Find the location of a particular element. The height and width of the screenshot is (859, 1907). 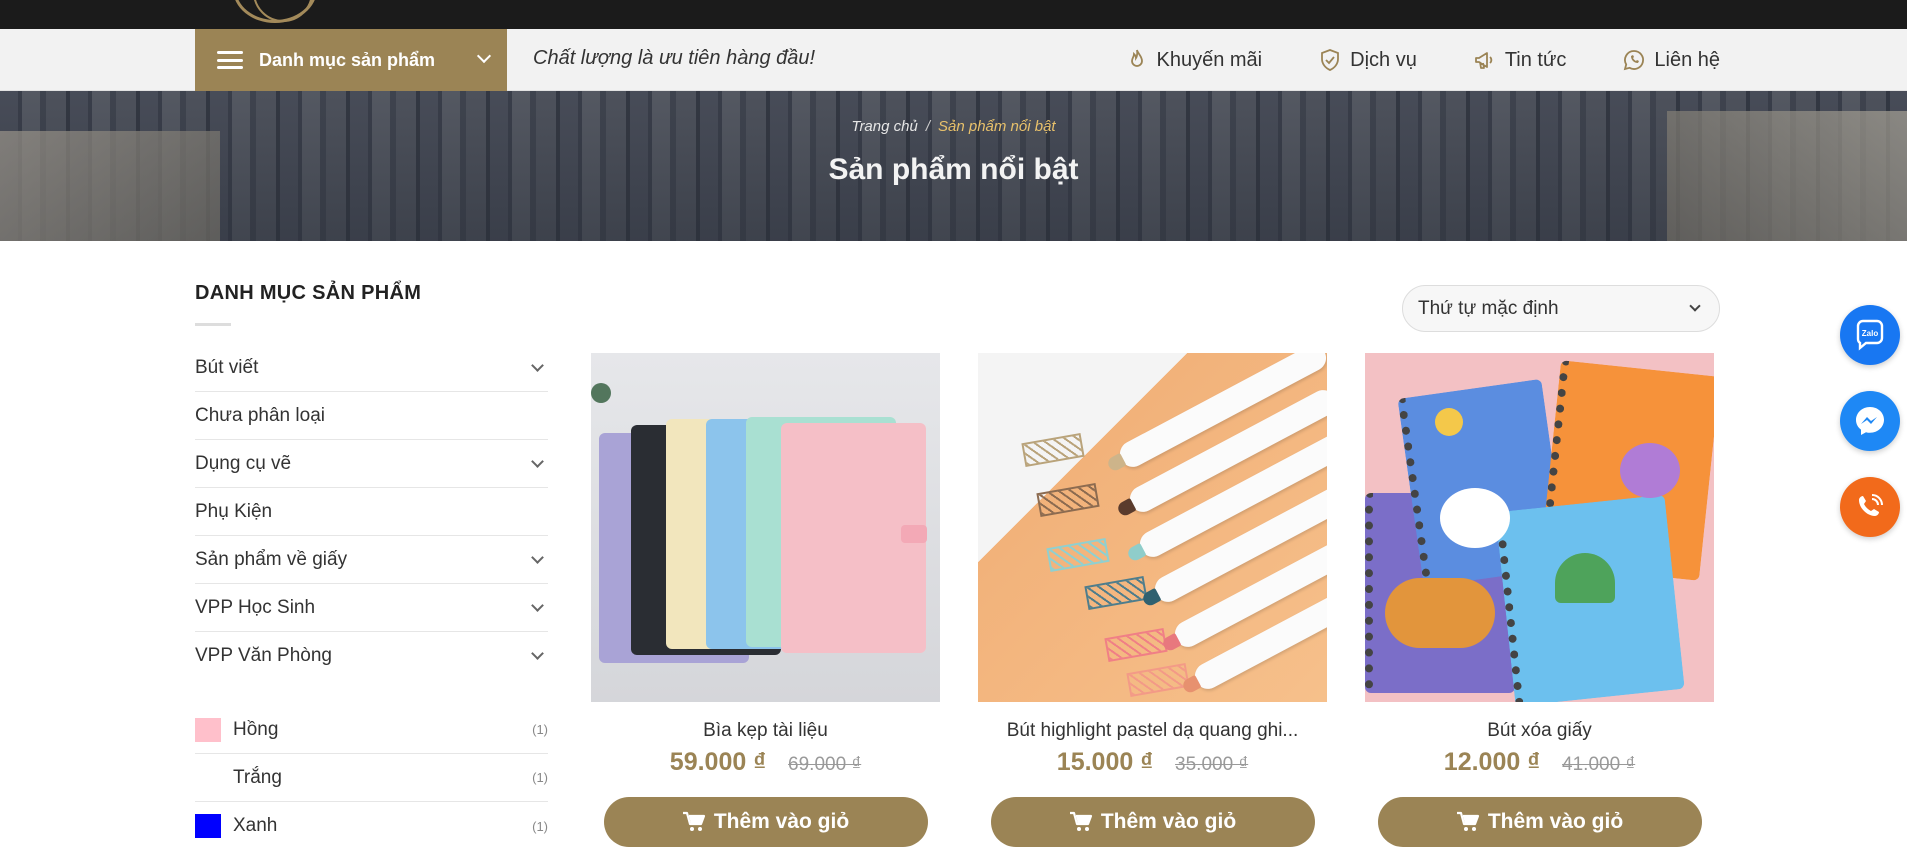

product-old-price: 35.000 ₫ is located at coordinates (1212, 764).